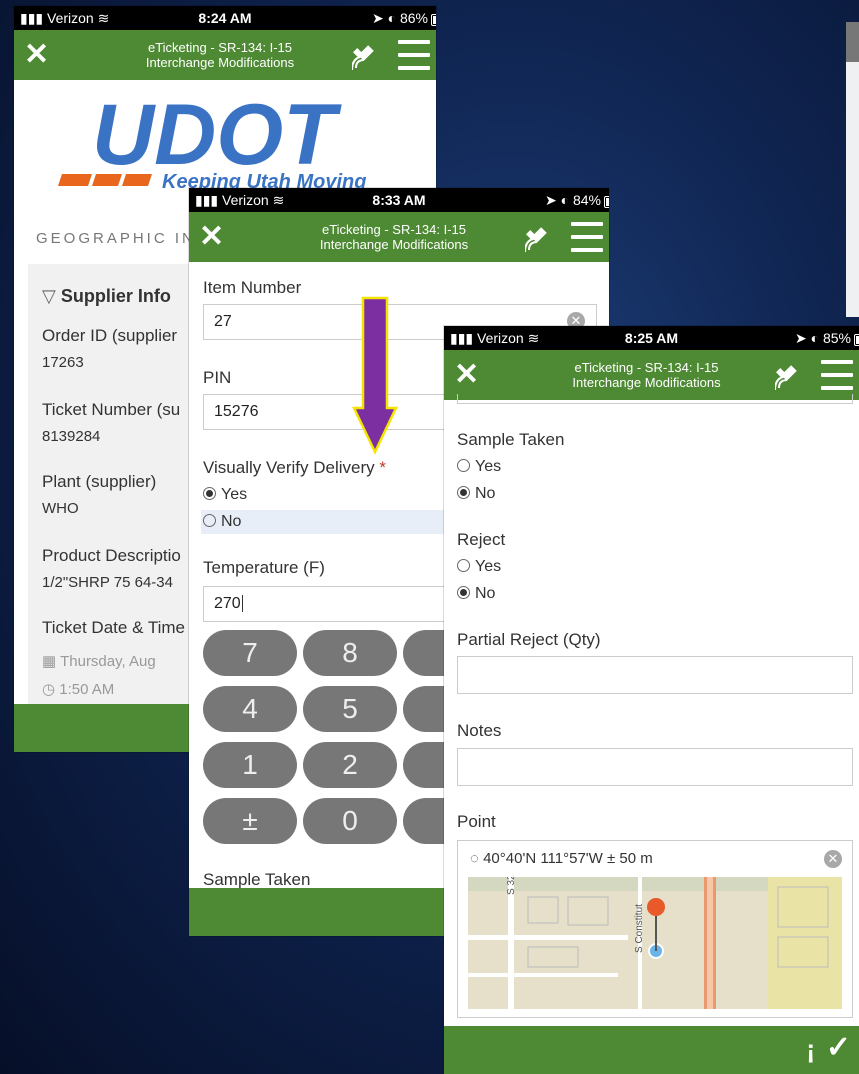  What do you see at coordinates (250, 765) in the screenshot?
I see `key-1: 1` at bounding box center [250, 765].